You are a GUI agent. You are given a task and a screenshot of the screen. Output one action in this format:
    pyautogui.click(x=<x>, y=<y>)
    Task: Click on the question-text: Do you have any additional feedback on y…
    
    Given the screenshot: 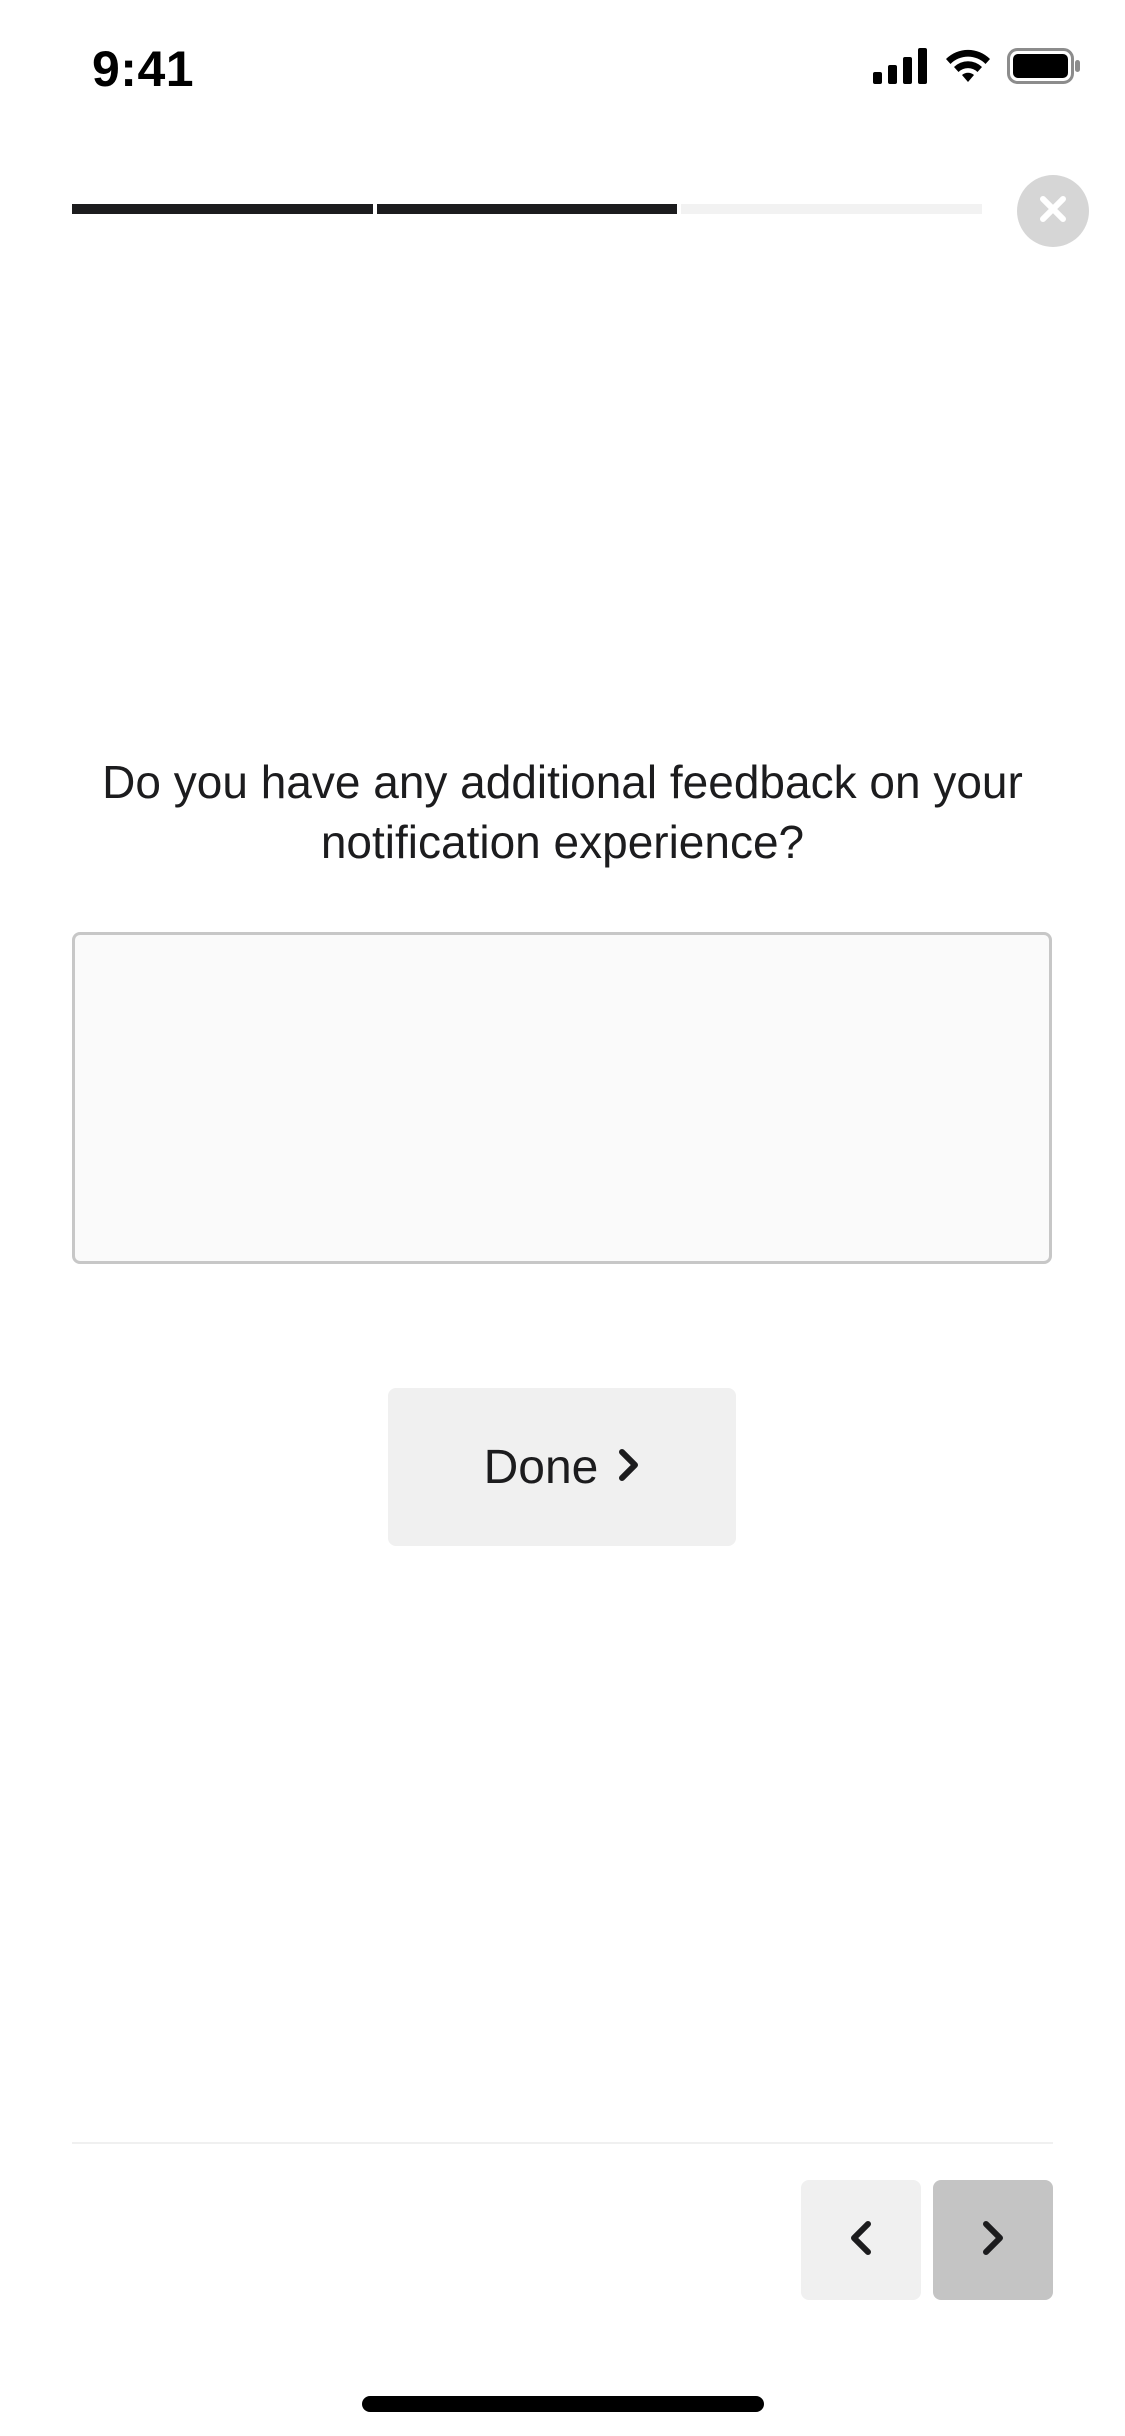 What is the action you would take?
    pyautogui.click(x=562, y=812)
    